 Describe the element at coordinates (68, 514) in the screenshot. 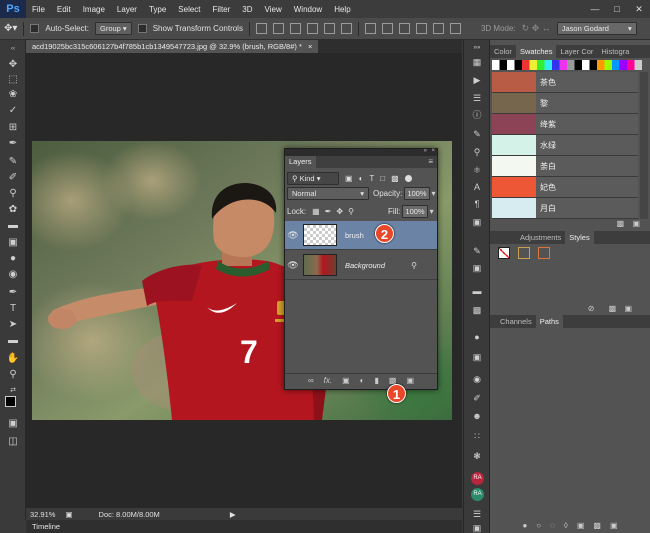

I see `export-icon: ▣` at that location.